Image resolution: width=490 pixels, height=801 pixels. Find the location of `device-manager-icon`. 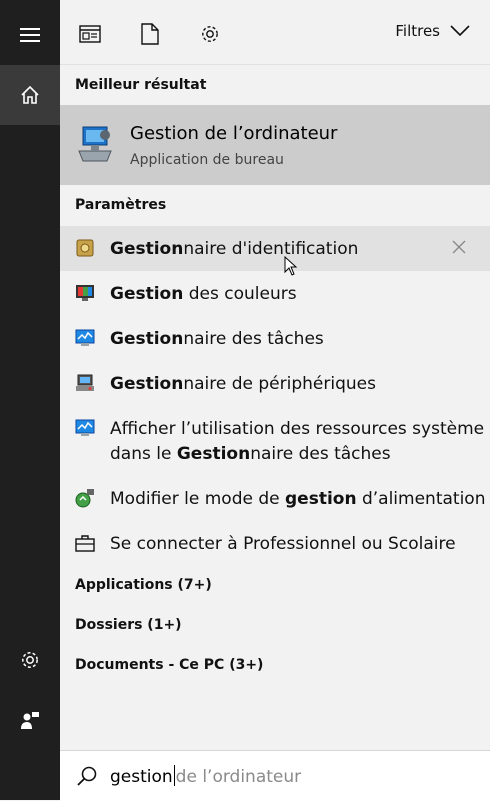

device-manager-icon is located at coordinates (85, 382).